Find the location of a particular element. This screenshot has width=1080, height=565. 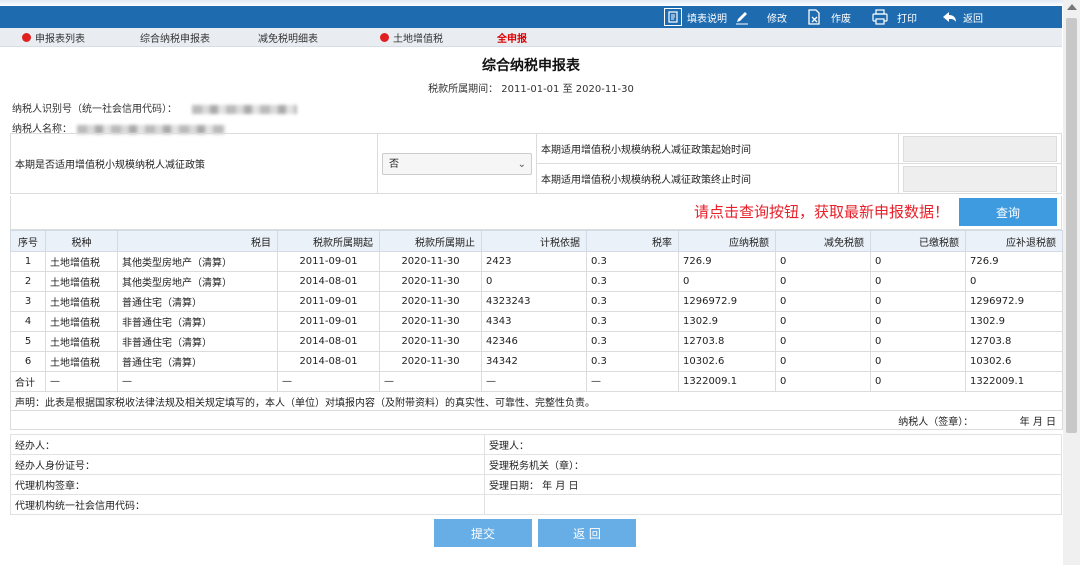

tab-full-declaration: 全申报 is located at coordinates (512, 37).